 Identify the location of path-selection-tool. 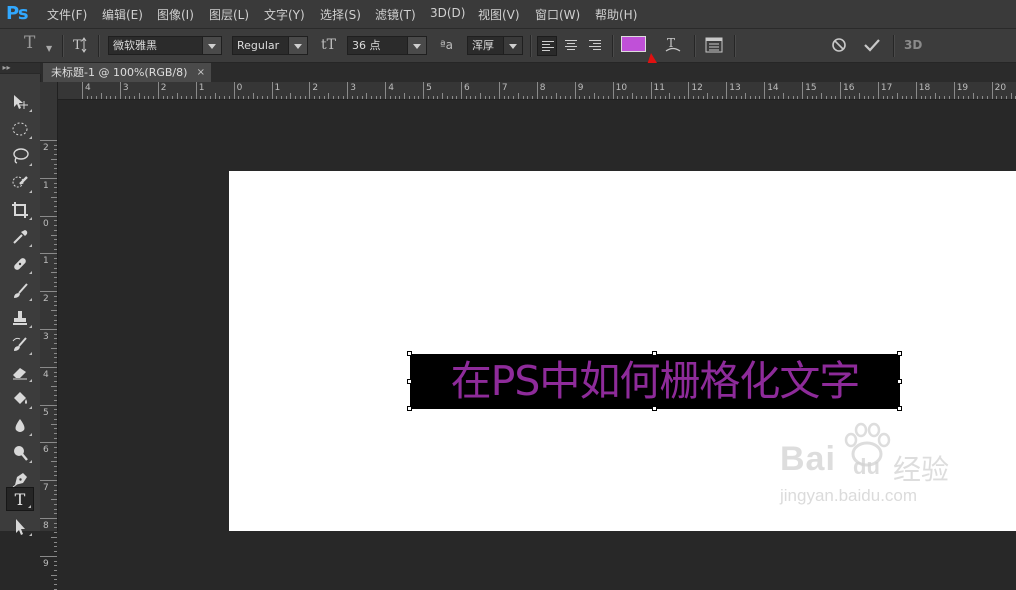
(20, 526).